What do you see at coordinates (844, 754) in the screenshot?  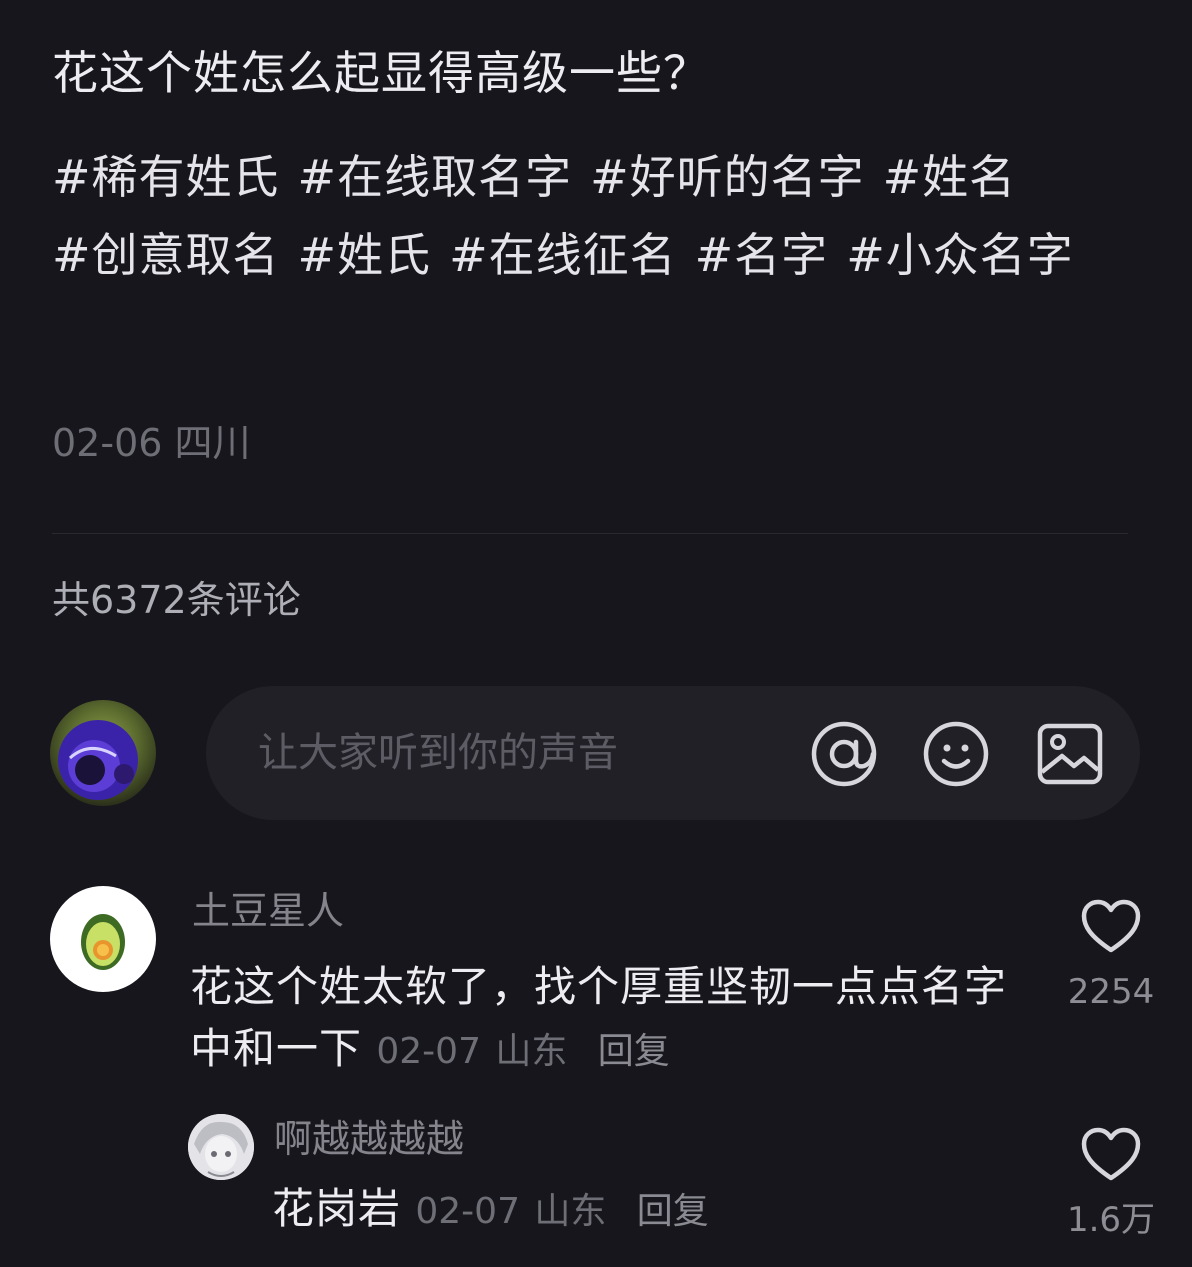 I see `at-icon` at bounding box center [844, 754].